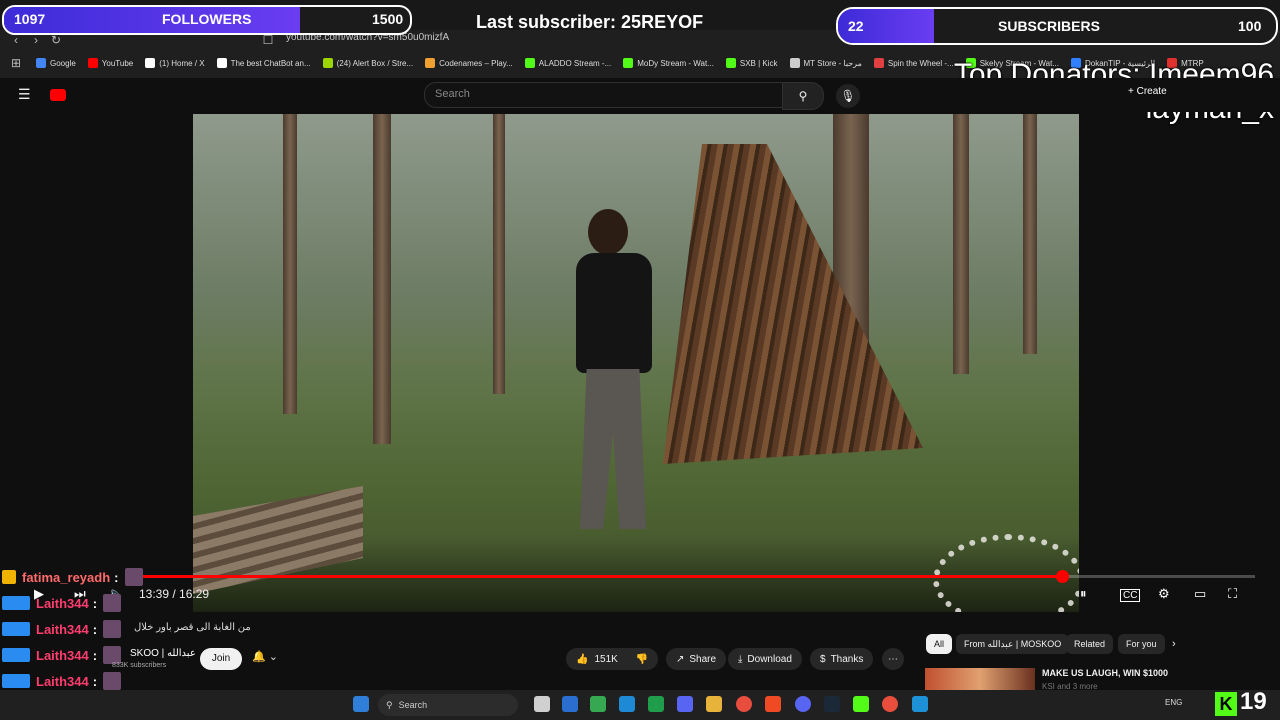 The width and height of the screenshot is (1280, 720). Describe the element at coordinates (758, 63) in the screenshot. I see `bookmark-label: SXB | Kick` at that location.